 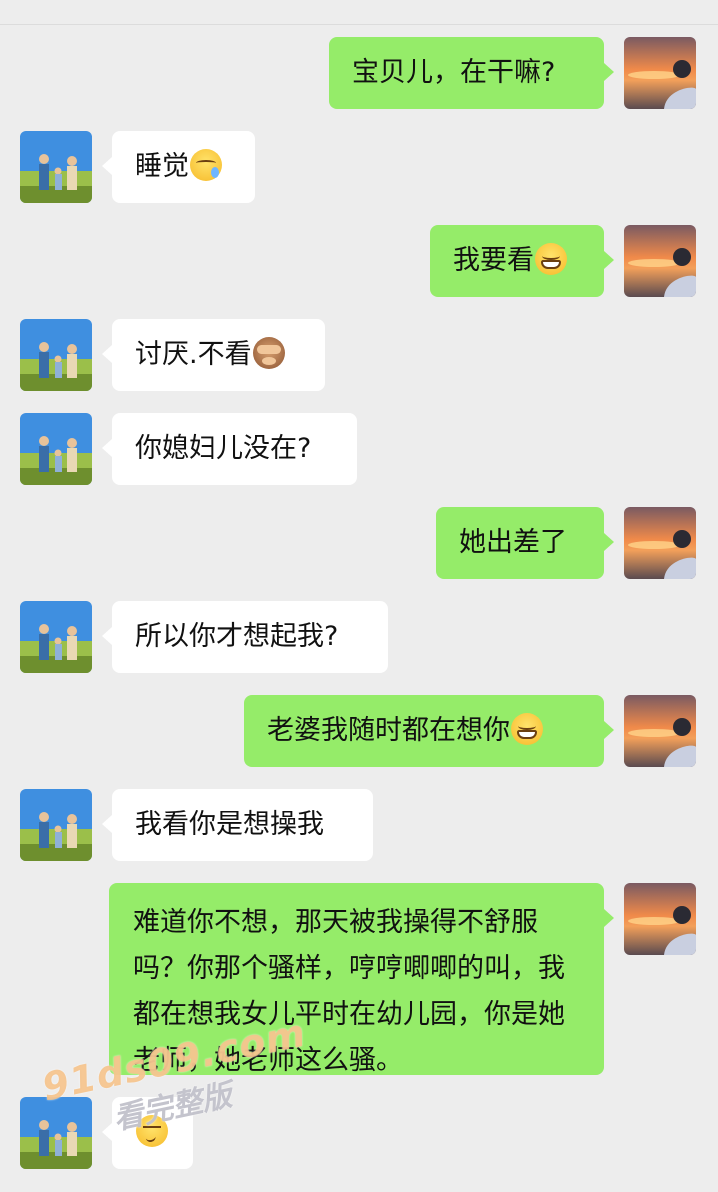 What do you see at coordinates (237, 636) in the screenshot?
I see `message-text: 所以你才想起我?` at bounding box center [237, 636].